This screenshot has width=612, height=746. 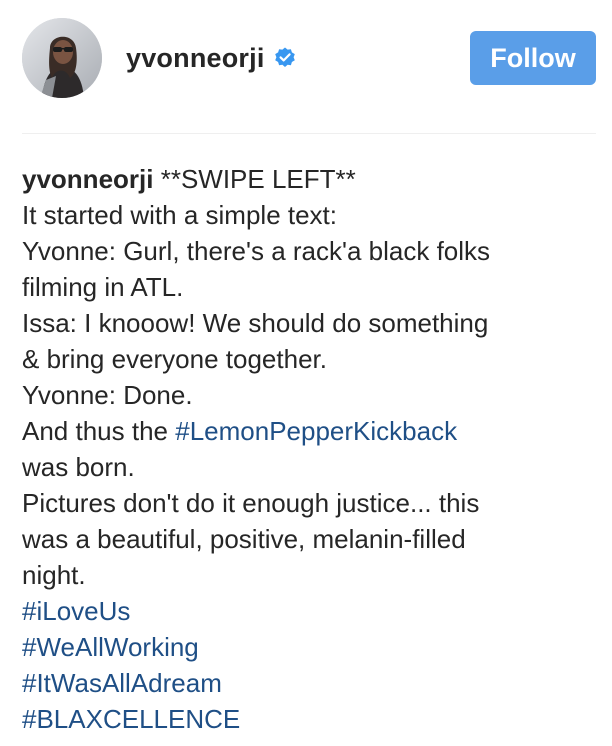 I want to click on caption-line: filming in ATL., so click(x=103, y=287).